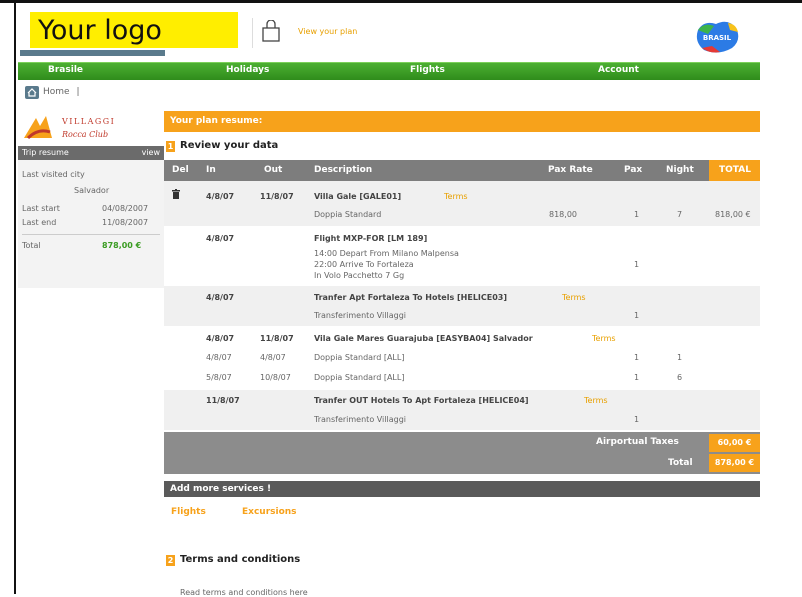 This screenshot has width=802, height=597. I want to click on trip-resume-title: Trip resume, so click(45, 152).